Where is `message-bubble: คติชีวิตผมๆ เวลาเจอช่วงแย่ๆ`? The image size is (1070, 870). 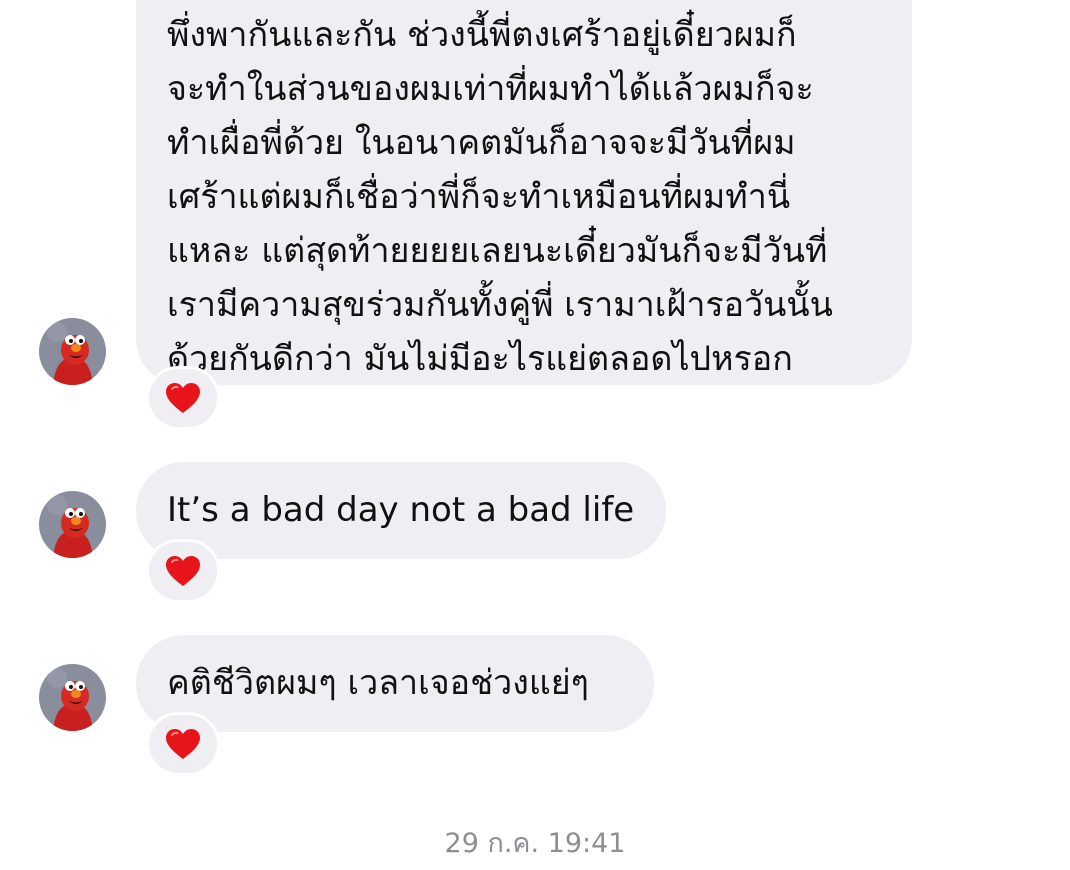 message-bubble: คติชีวิตผมๆ เวลาเจอช่วงแย่ๆ is located at coordinates (395, 683).